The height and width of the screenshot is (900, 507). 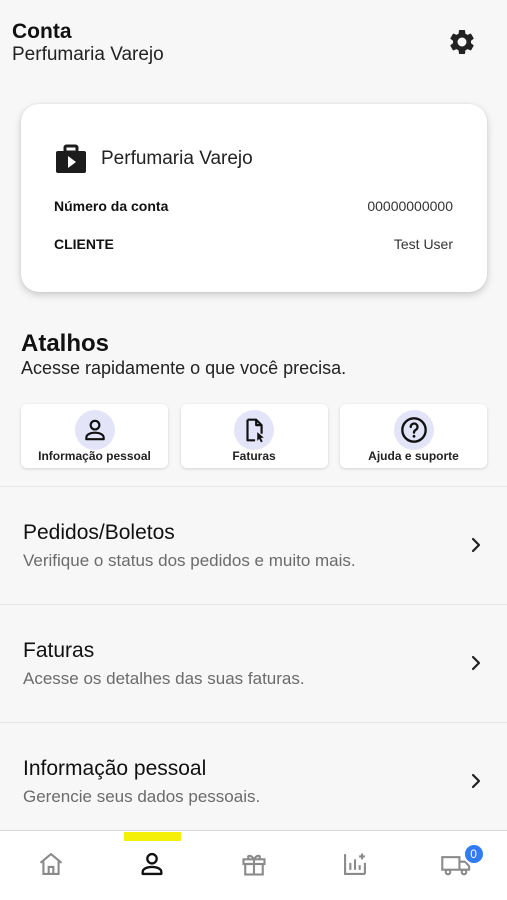 I want to click on briefcase-icon, so click(x=71, y=158).